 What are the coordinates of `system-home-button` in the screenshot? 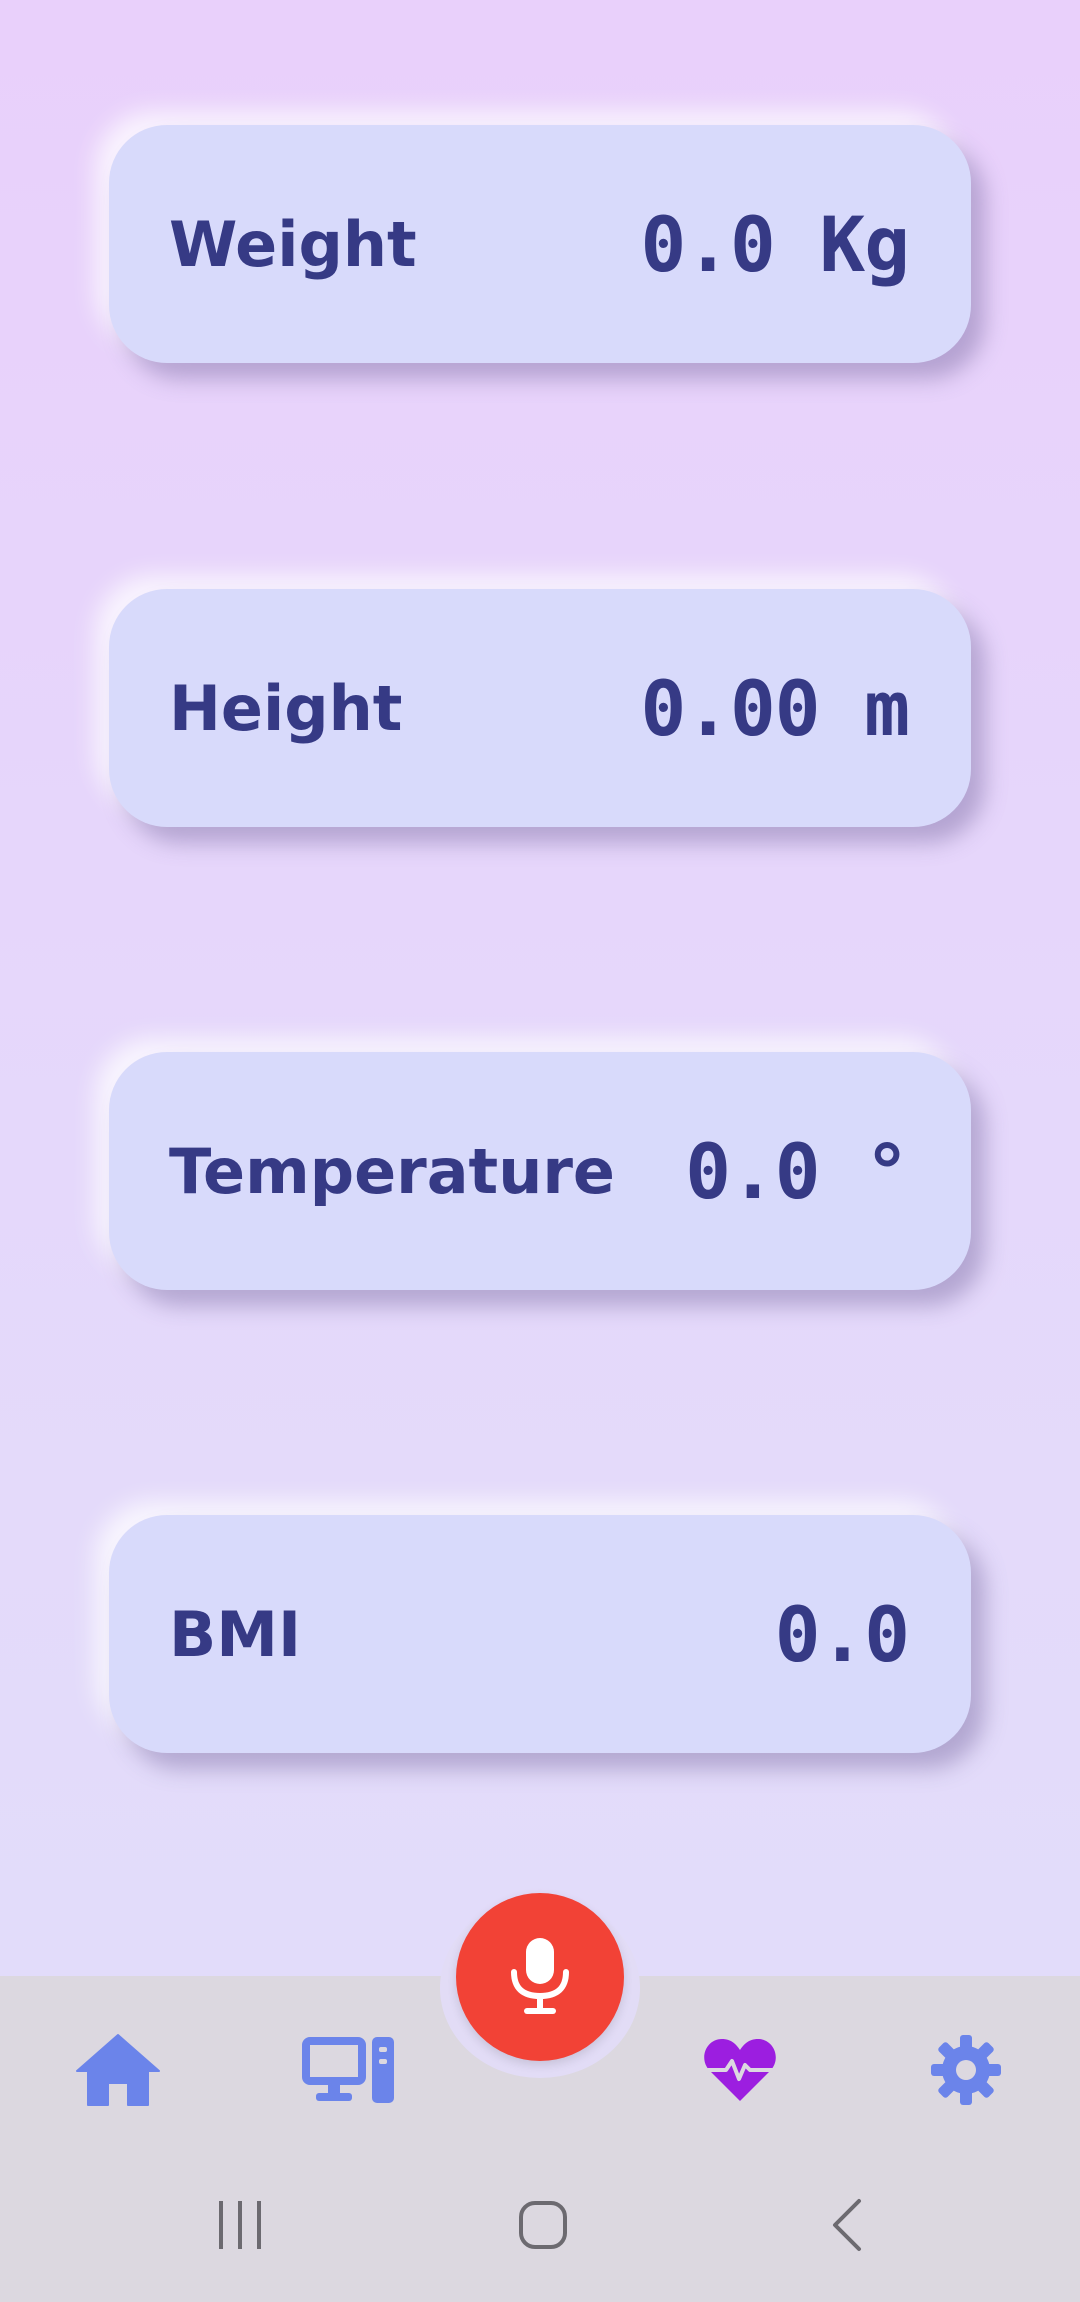 It's located at (543, 2225).